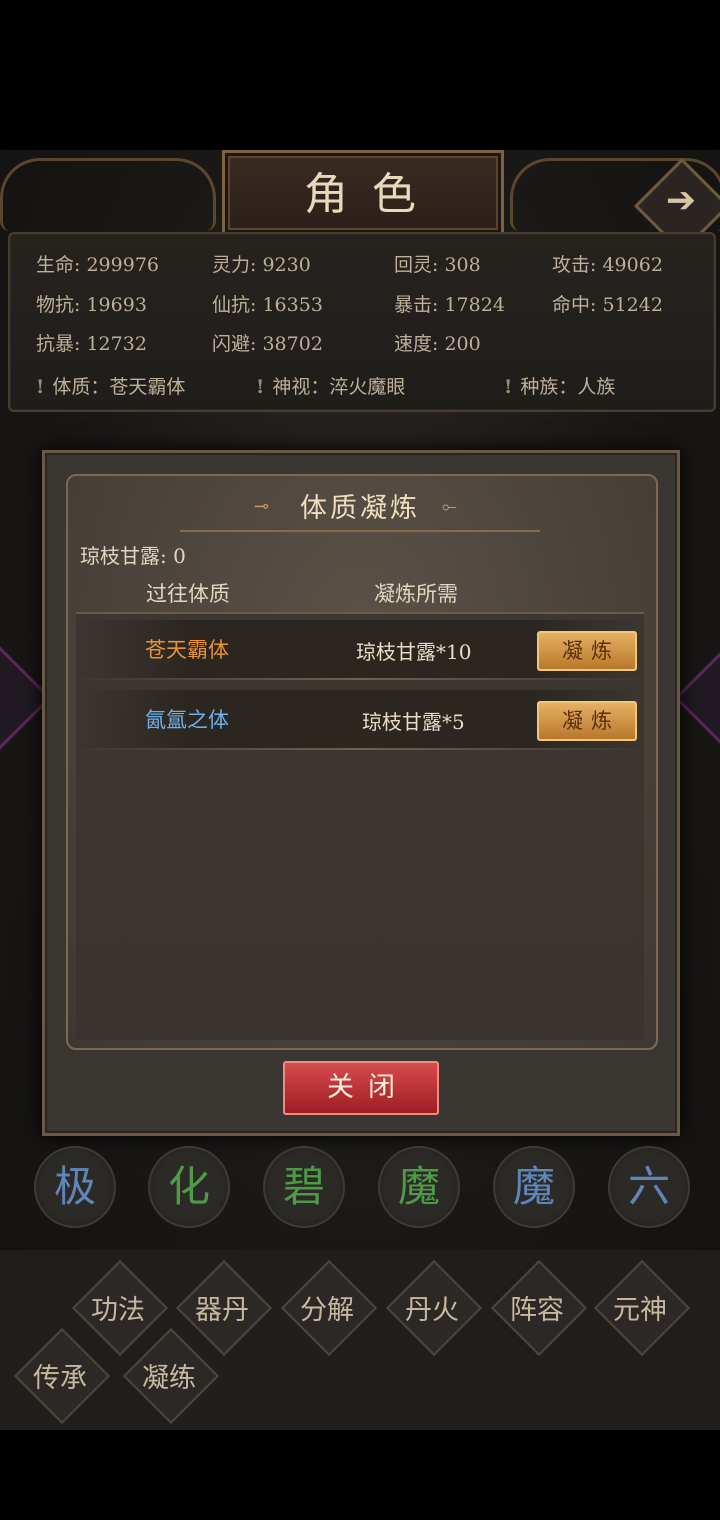 The width and height of the screenshot is (720, 1520). Describe the element at coordinates (169, 1375) in the screenshot. I see `nav-ninglian: 凝练` at that location.